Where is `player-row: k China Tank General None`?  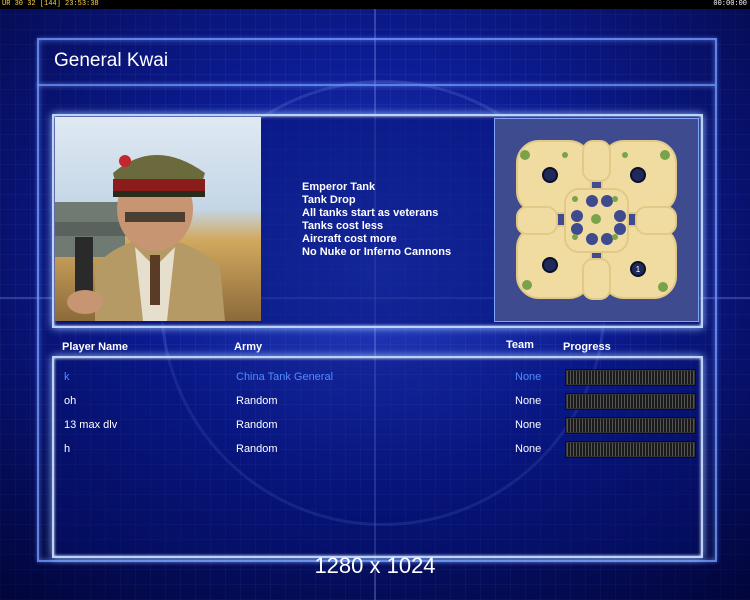
player-row: k China Tank General None is located at coordinates (377, 379).